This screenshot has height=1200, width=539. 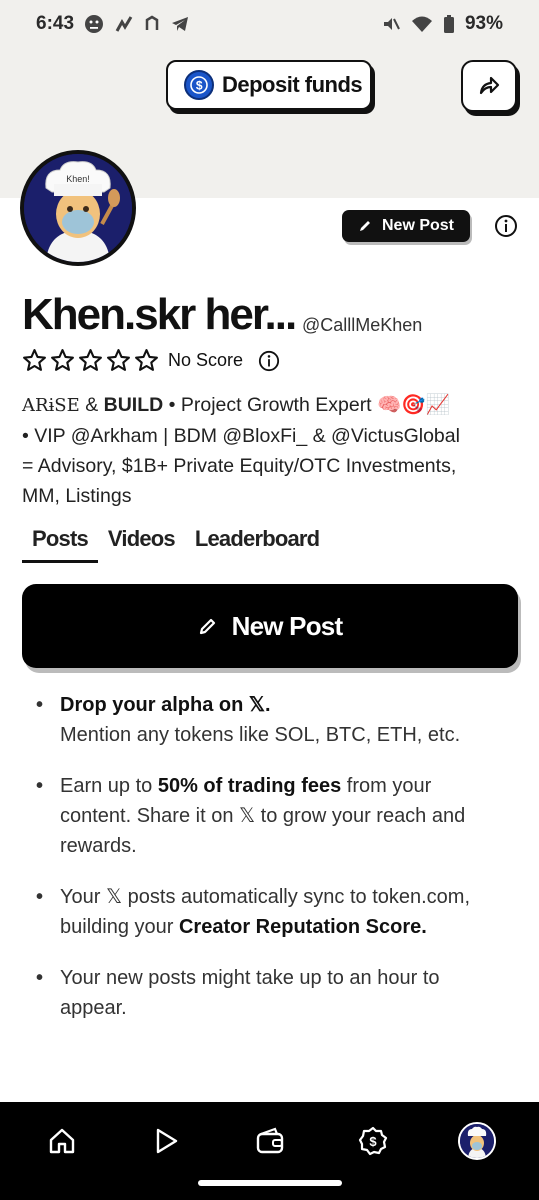 I want to click on tab-posts: Posts, so click(x=60, y=543).